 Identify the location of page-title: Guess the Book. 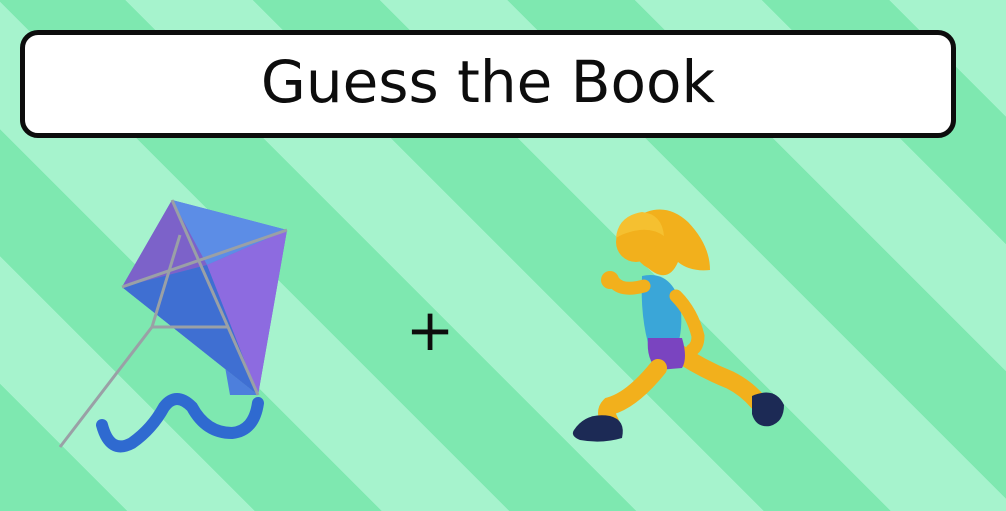
(488, 82).